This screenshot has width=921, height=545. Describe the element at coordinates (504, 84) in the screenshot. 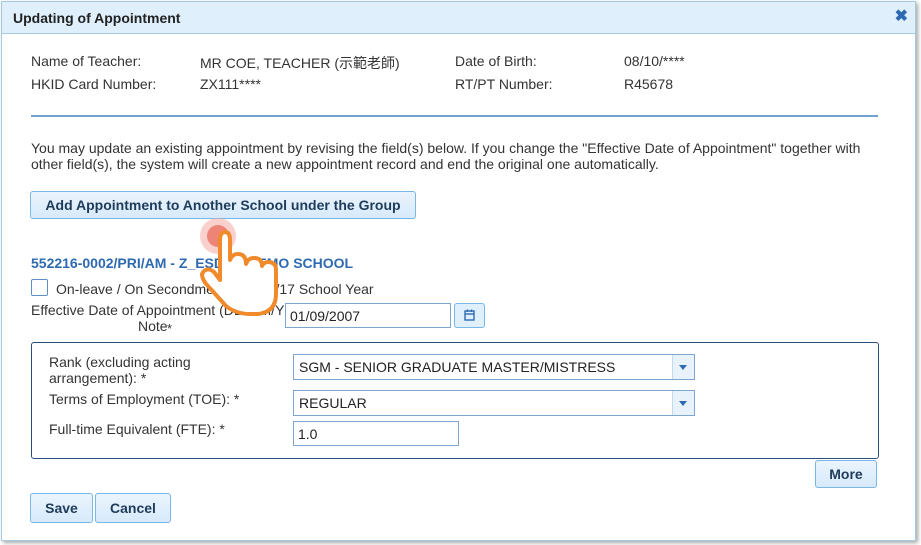

I see `rtpt-label: RT/PT Number:` at that location.